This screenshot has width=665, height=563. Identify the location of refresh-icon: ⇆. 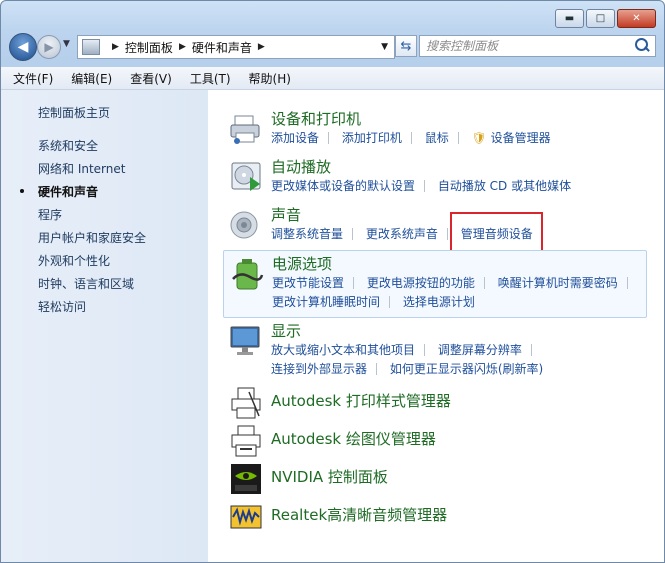
(406, 46).